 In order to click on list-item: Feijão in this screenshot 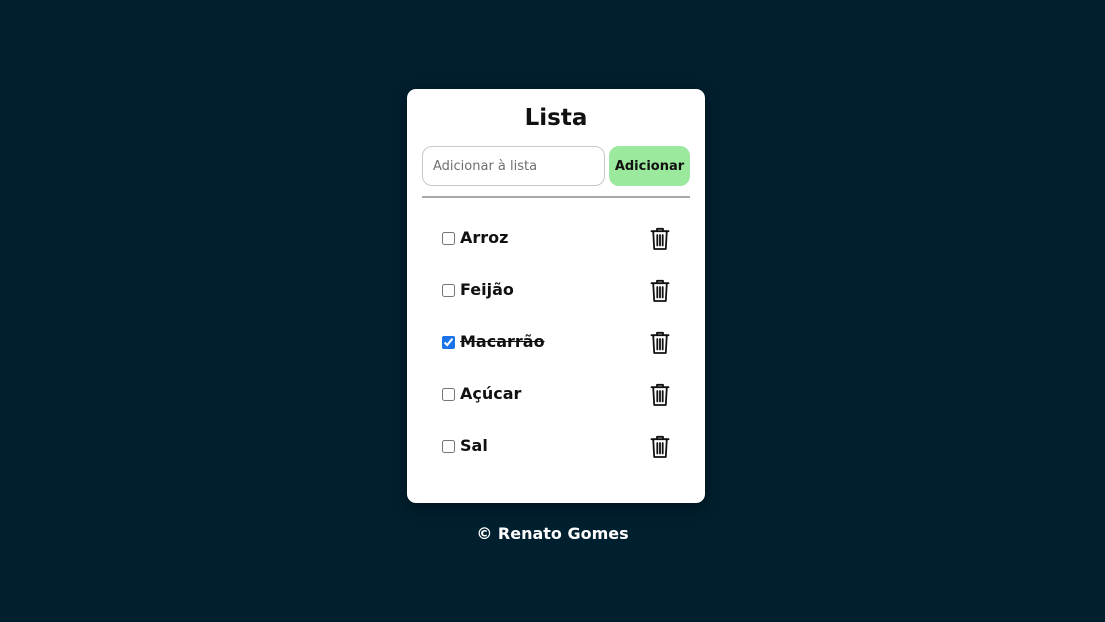, I will do `click(556, 291)`.